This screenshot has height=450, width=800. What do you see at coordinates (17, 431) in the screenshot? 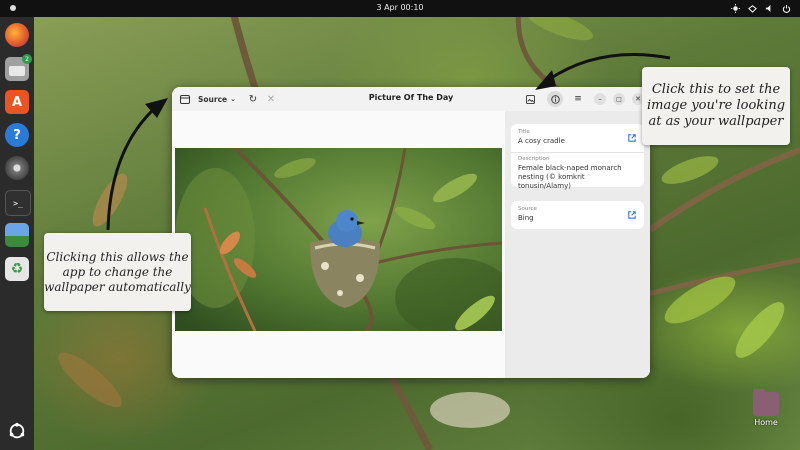
I see `show-apps-icon` at bounding box center [17, 431].